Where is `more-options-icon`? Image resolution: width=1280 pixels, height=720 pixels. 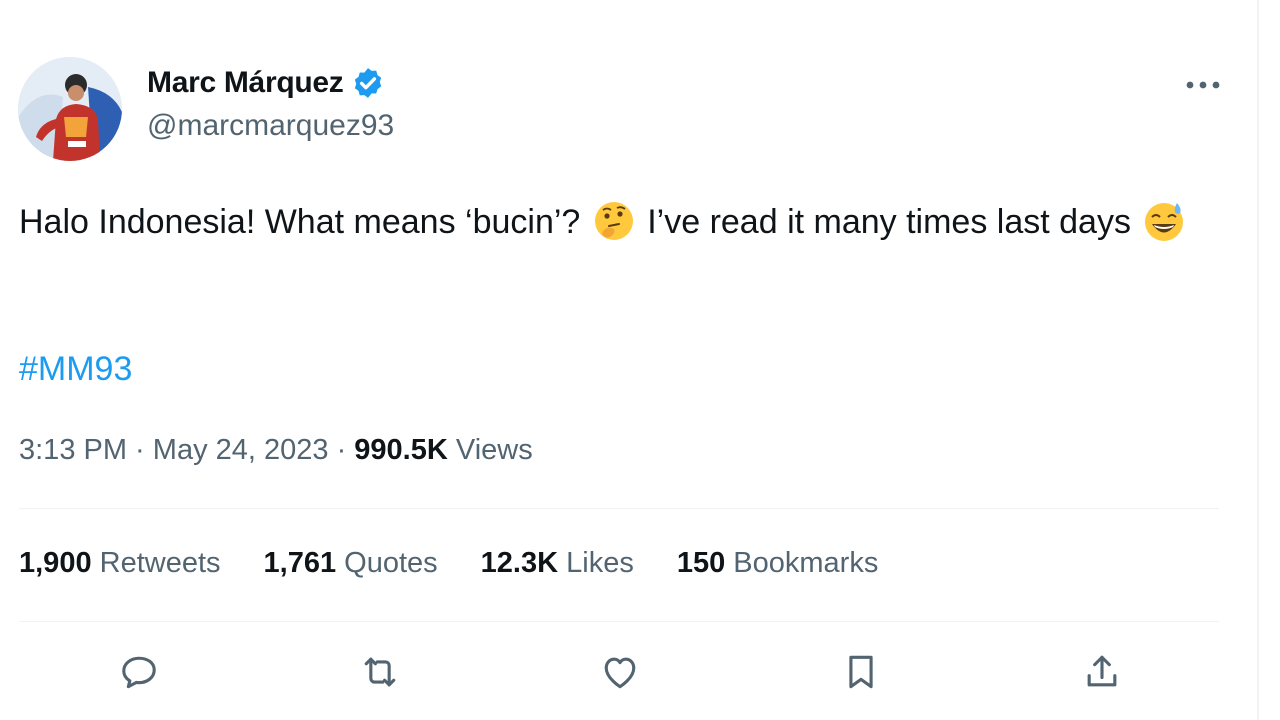
more-options-icon is located at coordinates (1203, 85).